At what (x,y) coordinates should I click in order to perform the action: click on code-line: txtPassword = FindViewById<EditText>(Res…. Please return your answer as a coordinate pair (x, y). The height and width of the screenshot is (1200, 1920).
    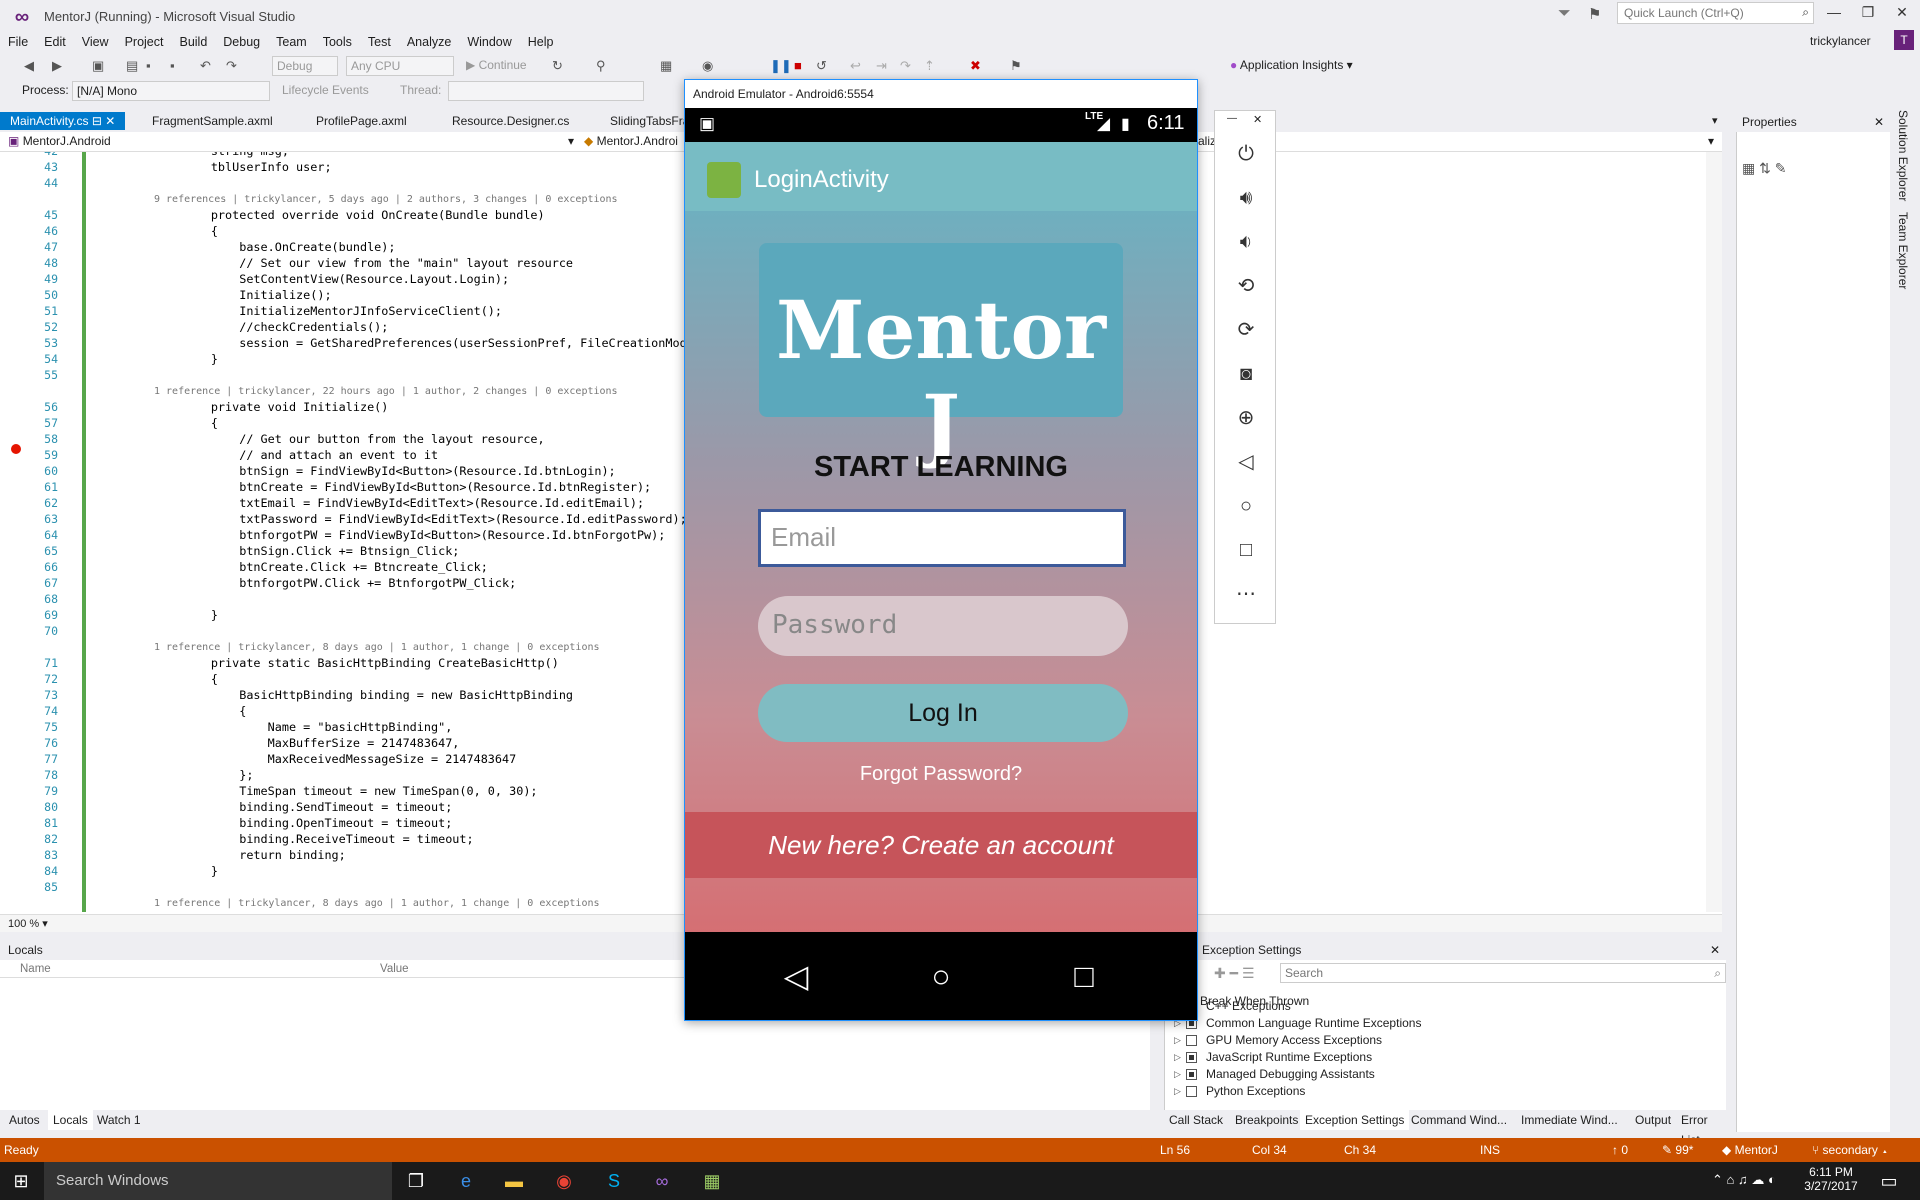
    Looking at the image, I should click on (420, 519).